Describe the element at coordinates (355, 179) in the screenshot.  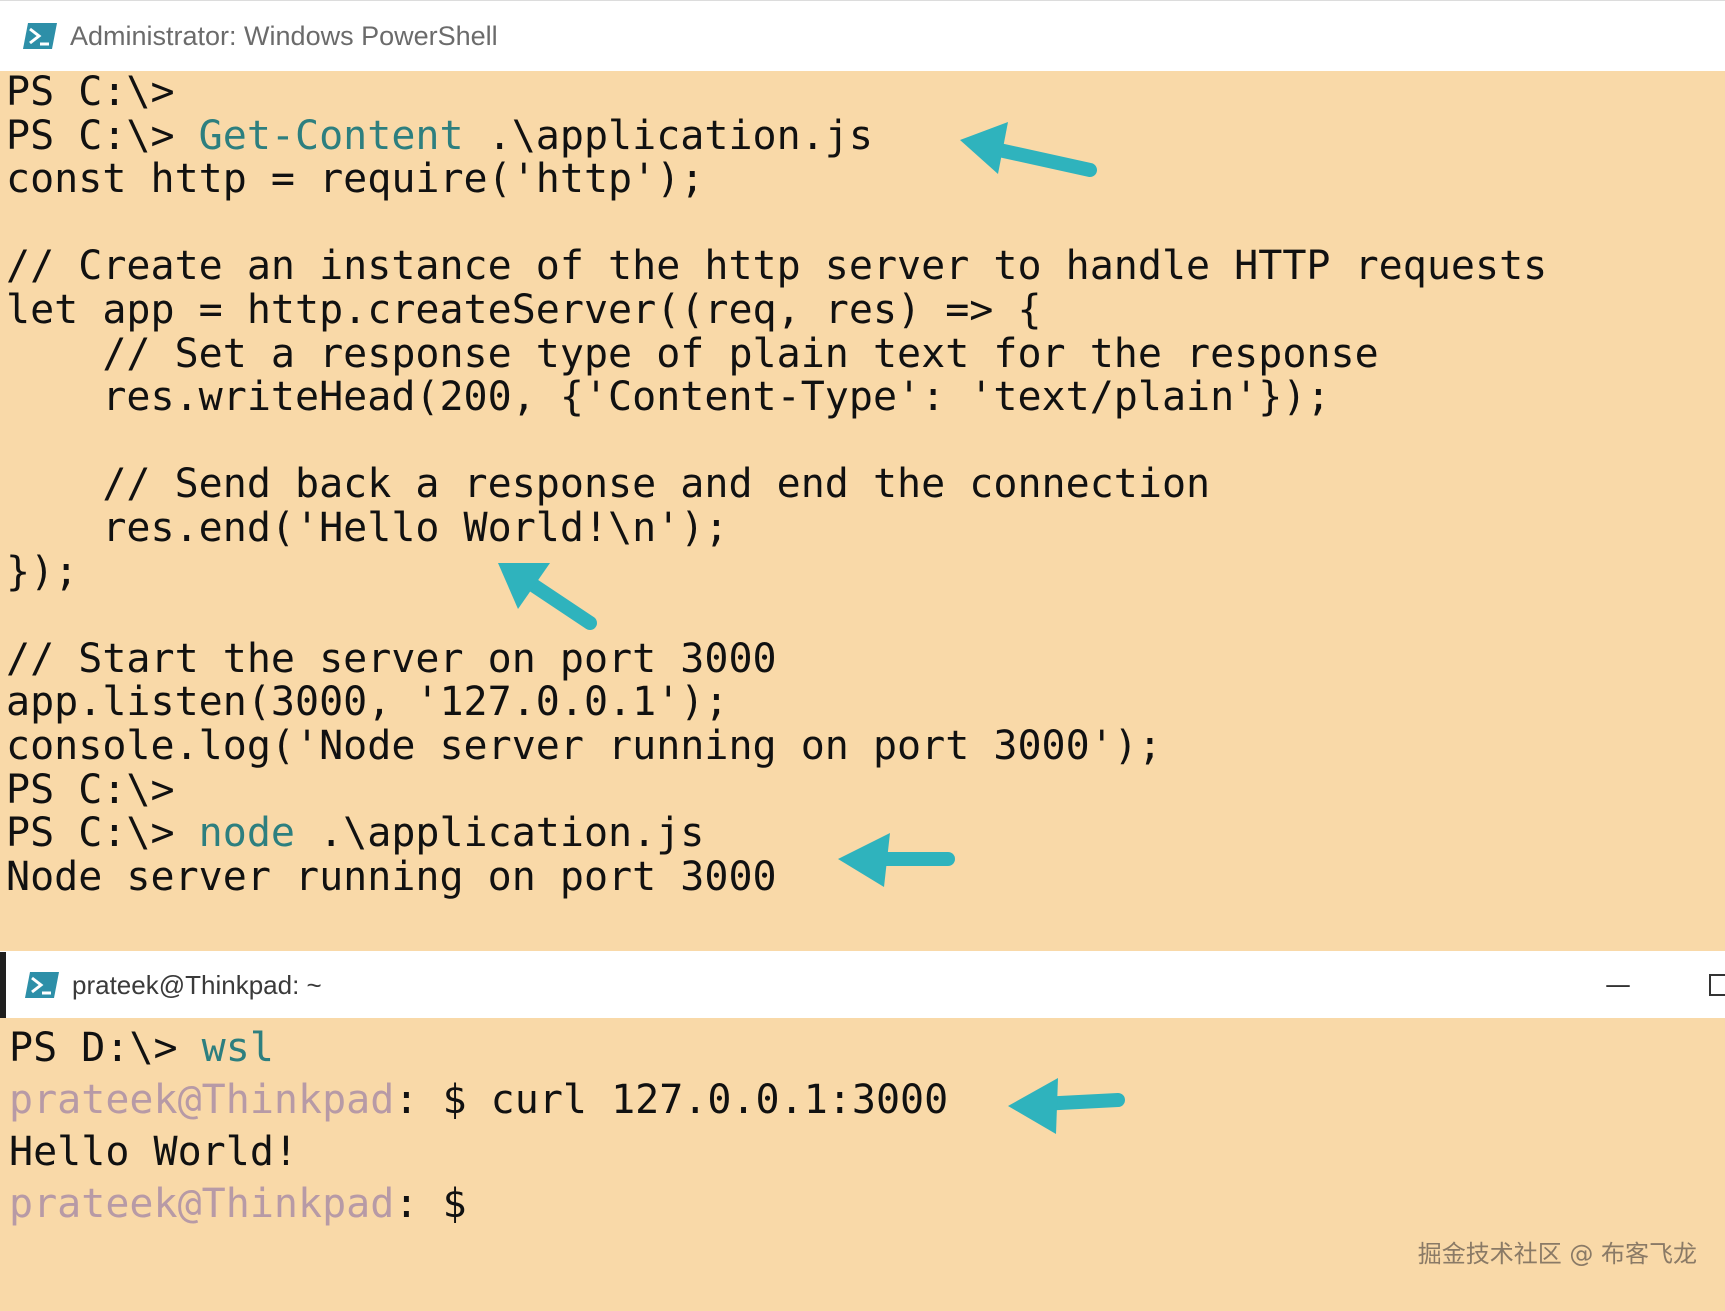
I see `output-text: const http = require('http');` at that location.